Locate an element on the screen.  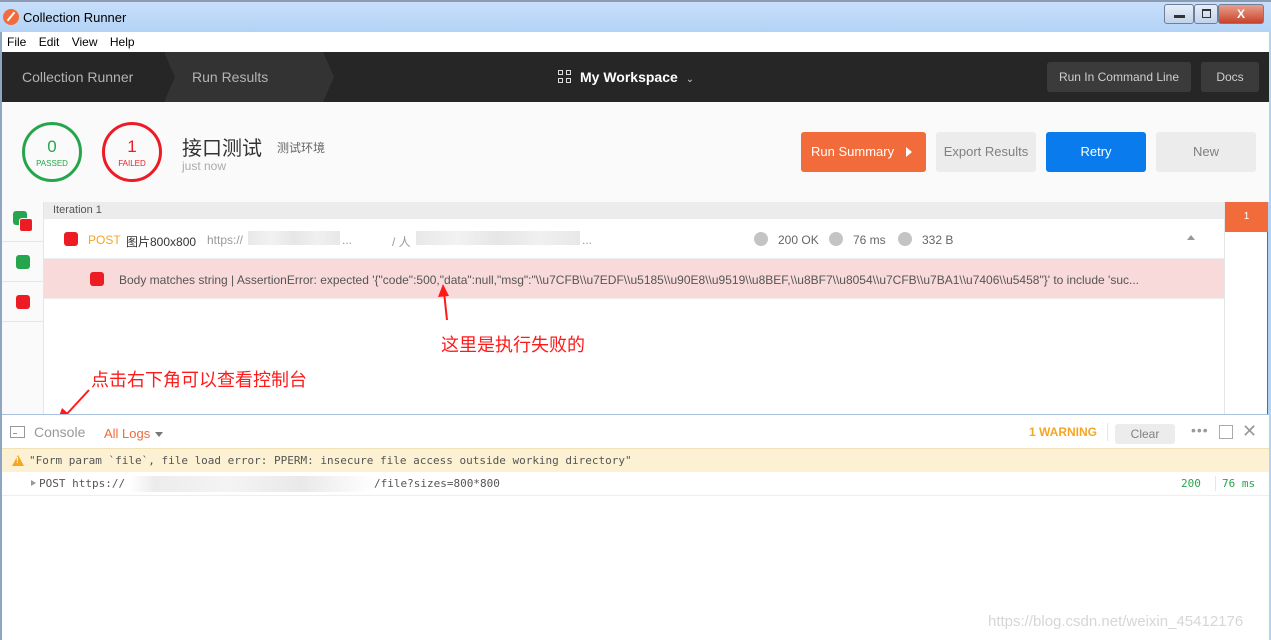
annotation-arrow-up-icon is located at coordinates (443, 302).